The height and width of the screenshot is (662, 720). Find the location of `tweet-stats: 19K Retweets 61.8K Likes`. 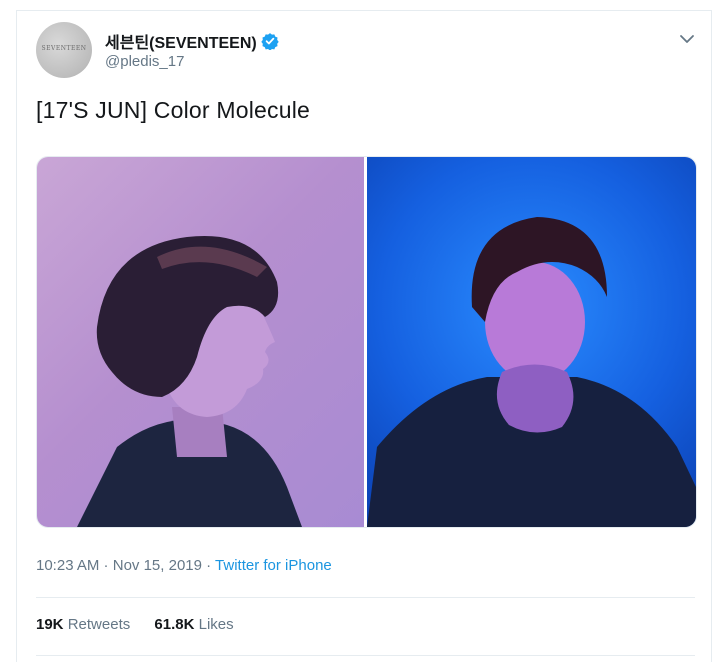

tweet-stats: 19K Retweets 61.8K Likes is located at coordinates (145, 624).